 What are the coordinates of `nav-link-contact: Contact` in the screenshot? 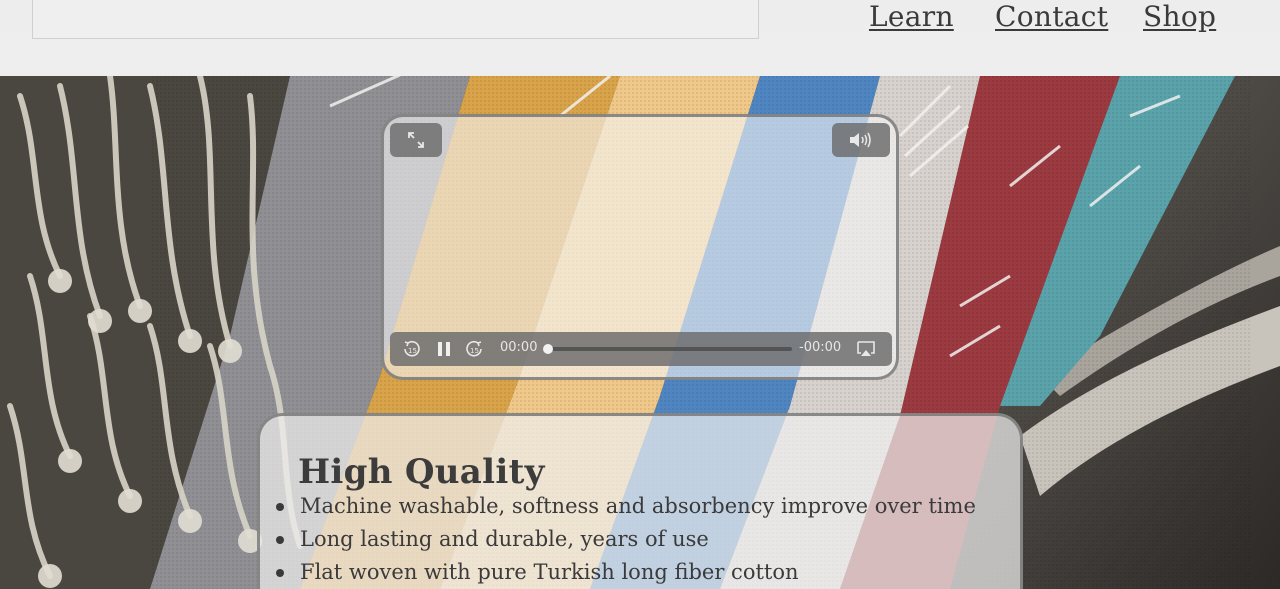 It's located at (1051, 16).